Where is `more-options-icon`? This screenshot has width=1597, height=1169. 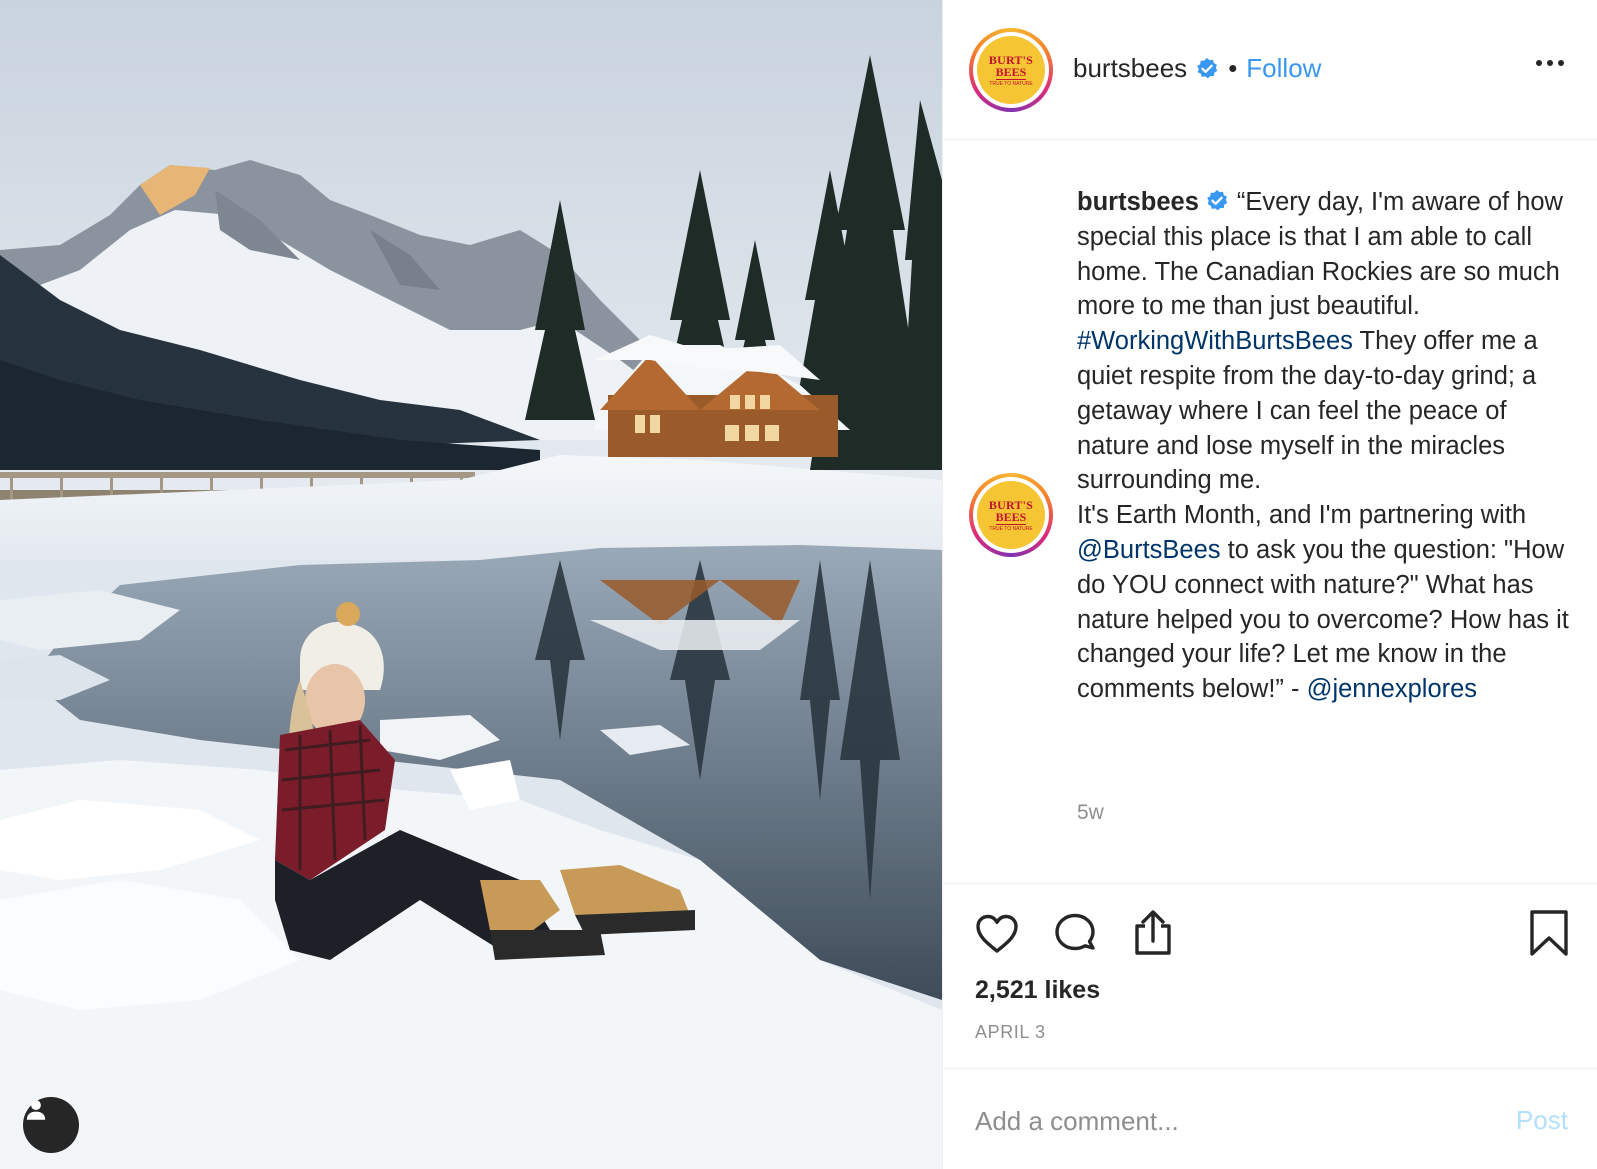 more-options-icon is located at coordinates (1550, 63).